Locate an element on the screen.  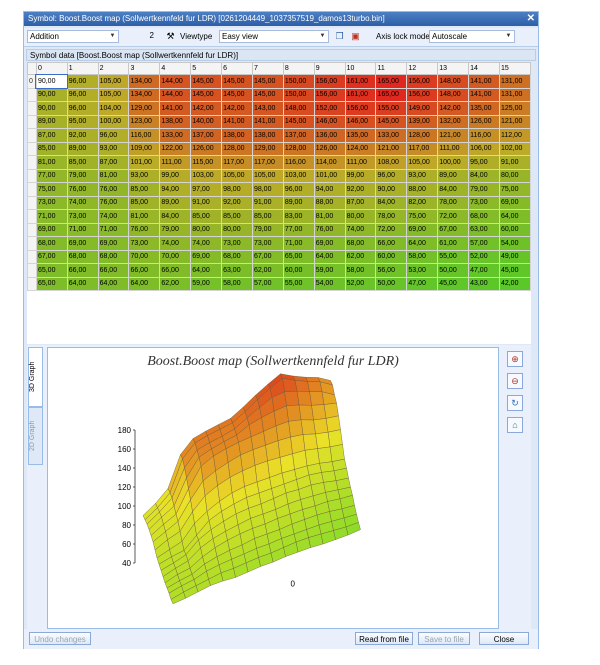
map-cell: 47,00 is located at coordinates (484, 270).